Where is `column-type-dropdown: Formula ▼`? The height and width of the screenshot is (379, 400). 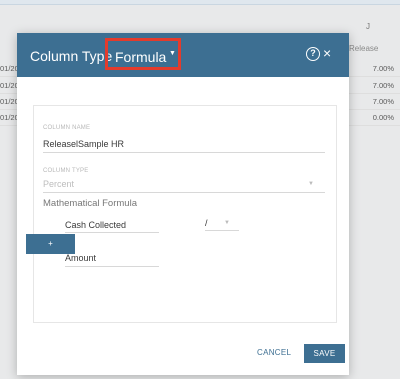 column-type-dropdown: Formula ▼ is located at coordinates (143, 54).